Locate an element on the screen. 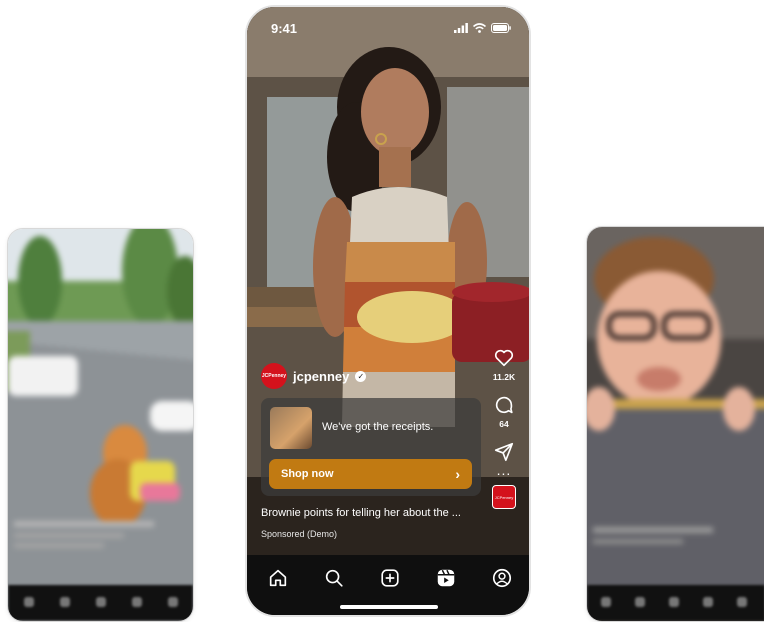 This screenshot has height=622, width=764. wifi-icon is located at coordinates (479, 28).